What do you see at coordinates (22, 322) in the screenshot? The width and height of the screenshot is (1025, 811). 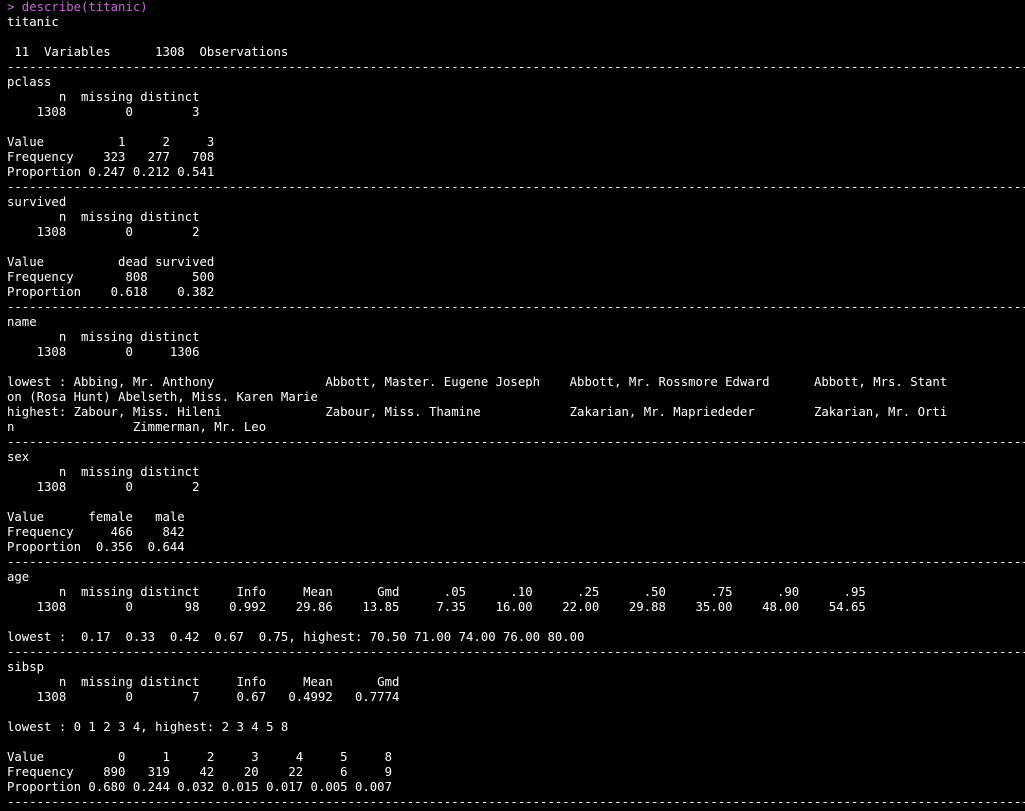 I see `console-line: name` at bounding box center [22, 322].